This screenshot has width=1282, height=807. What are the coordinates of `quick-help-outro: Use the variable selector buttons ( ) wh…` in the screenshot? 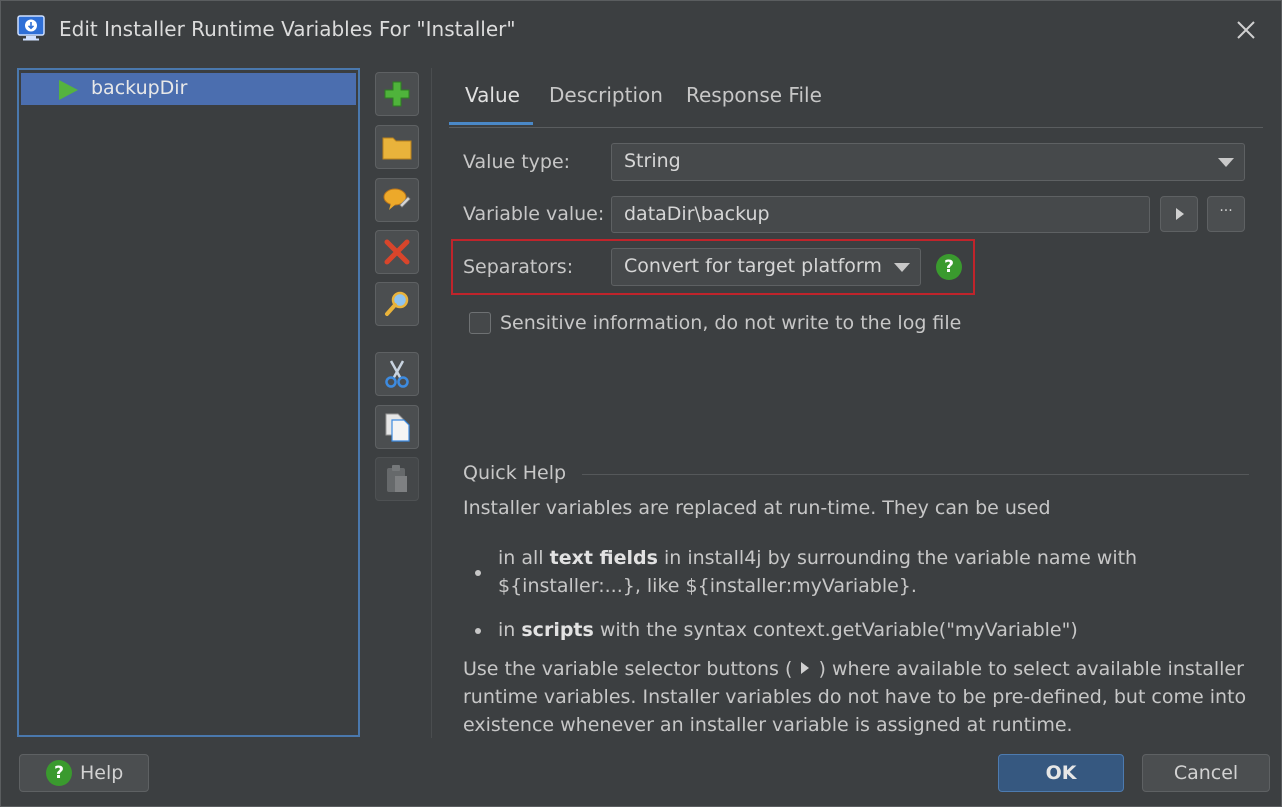 It's located at (854, 697).